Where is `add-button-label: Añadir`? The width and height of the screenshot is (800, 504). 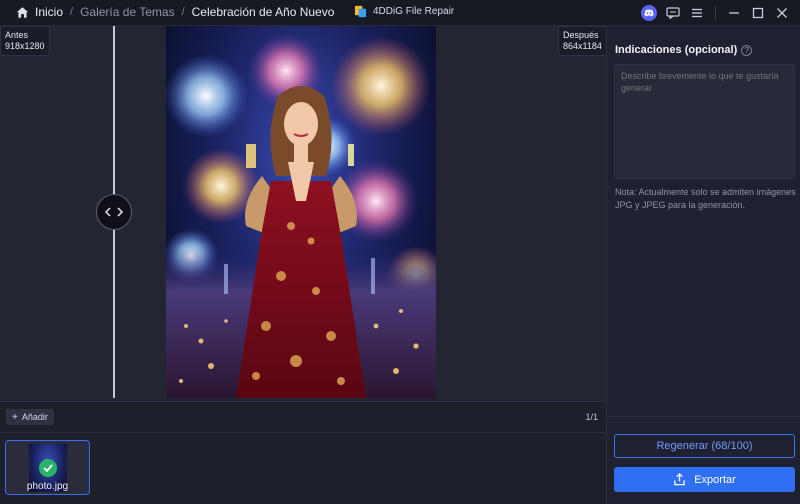
add-button-label: Añadir is located at coordinates (34, 417).